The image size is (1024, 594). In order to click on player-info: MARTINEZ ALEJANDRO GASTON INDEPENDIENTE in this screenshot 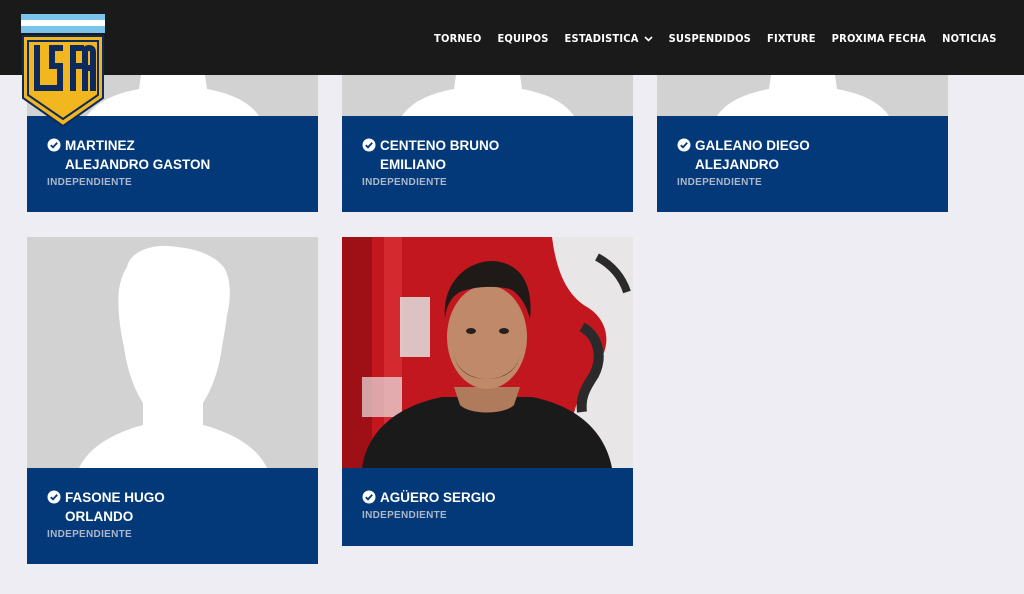, I will do `click(172, 164)`.